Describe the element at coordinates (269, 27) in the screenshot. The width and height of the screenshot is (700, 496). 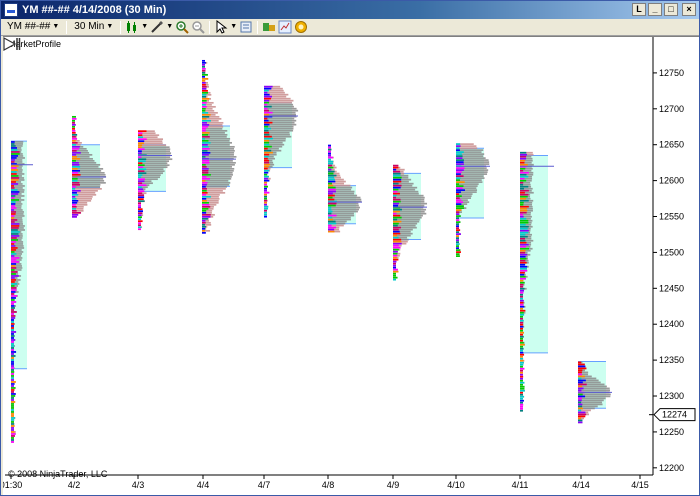
I see `strategy-icon` at that location.